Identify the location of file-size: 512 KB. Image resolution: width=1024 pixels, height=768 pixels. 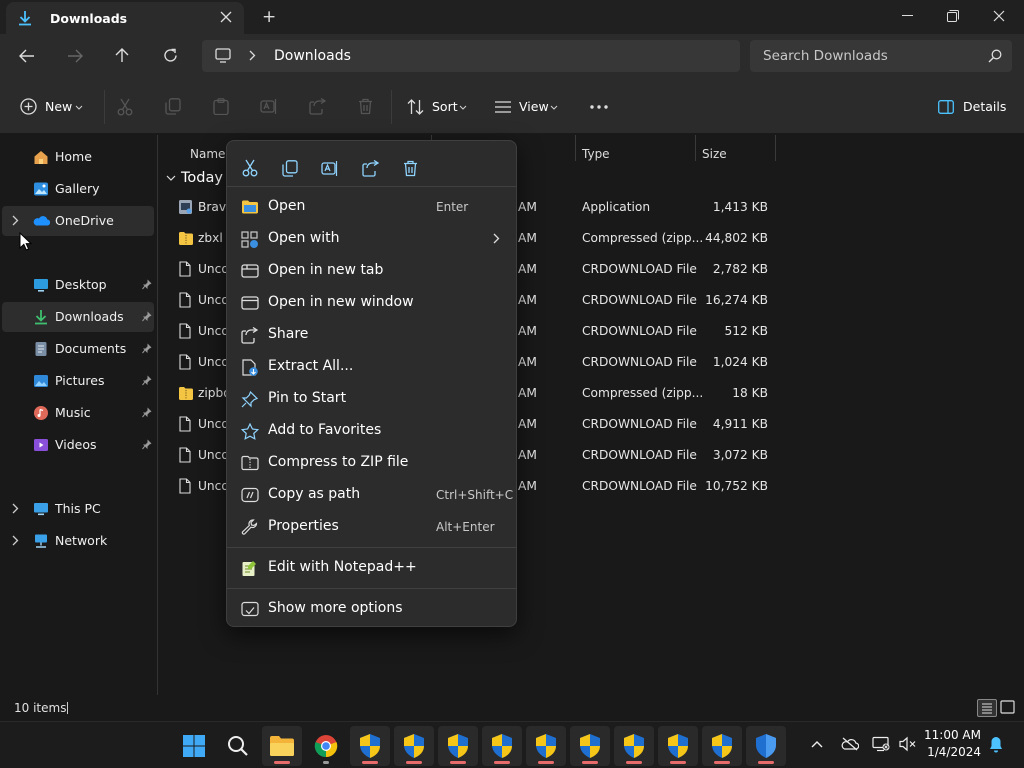
(746, 331).